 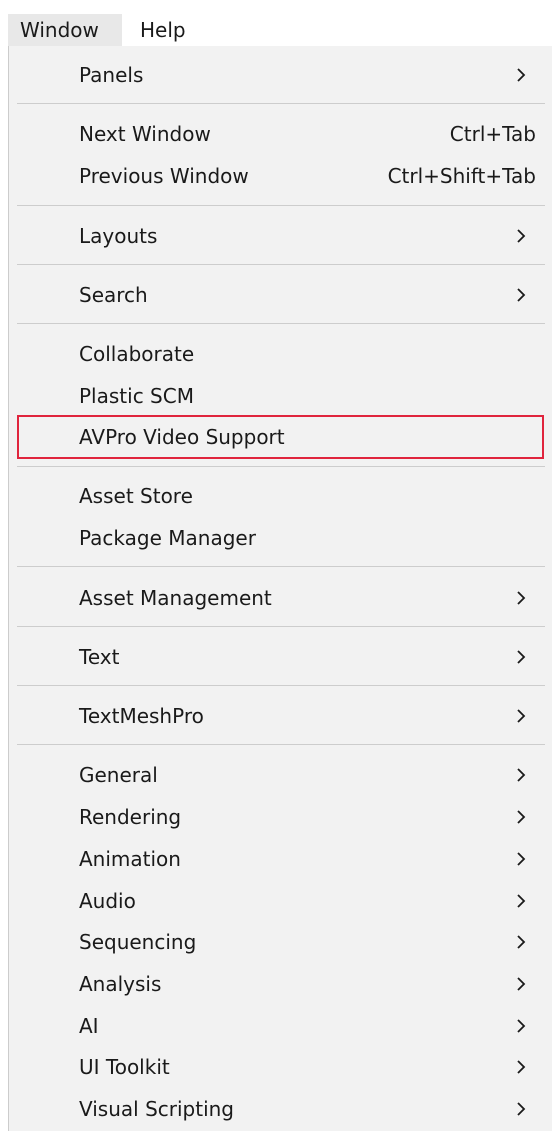 What do you see at coordinates (141, 716) in the screenshot?
I see `menu-item-label: TextMeshPro` at bounding box center [141, 716].